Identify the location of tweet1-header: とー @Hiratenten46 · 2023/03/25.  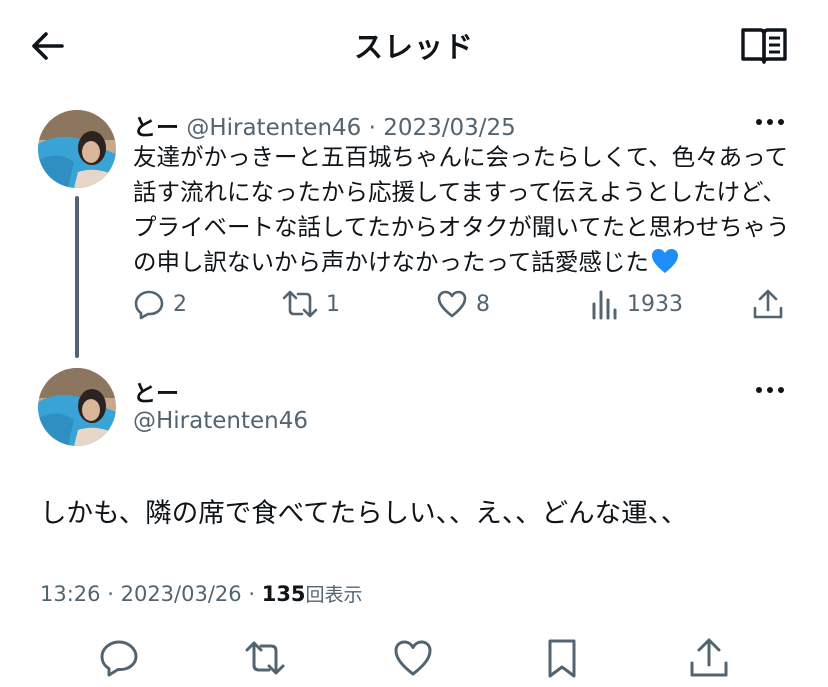
(324, 125).